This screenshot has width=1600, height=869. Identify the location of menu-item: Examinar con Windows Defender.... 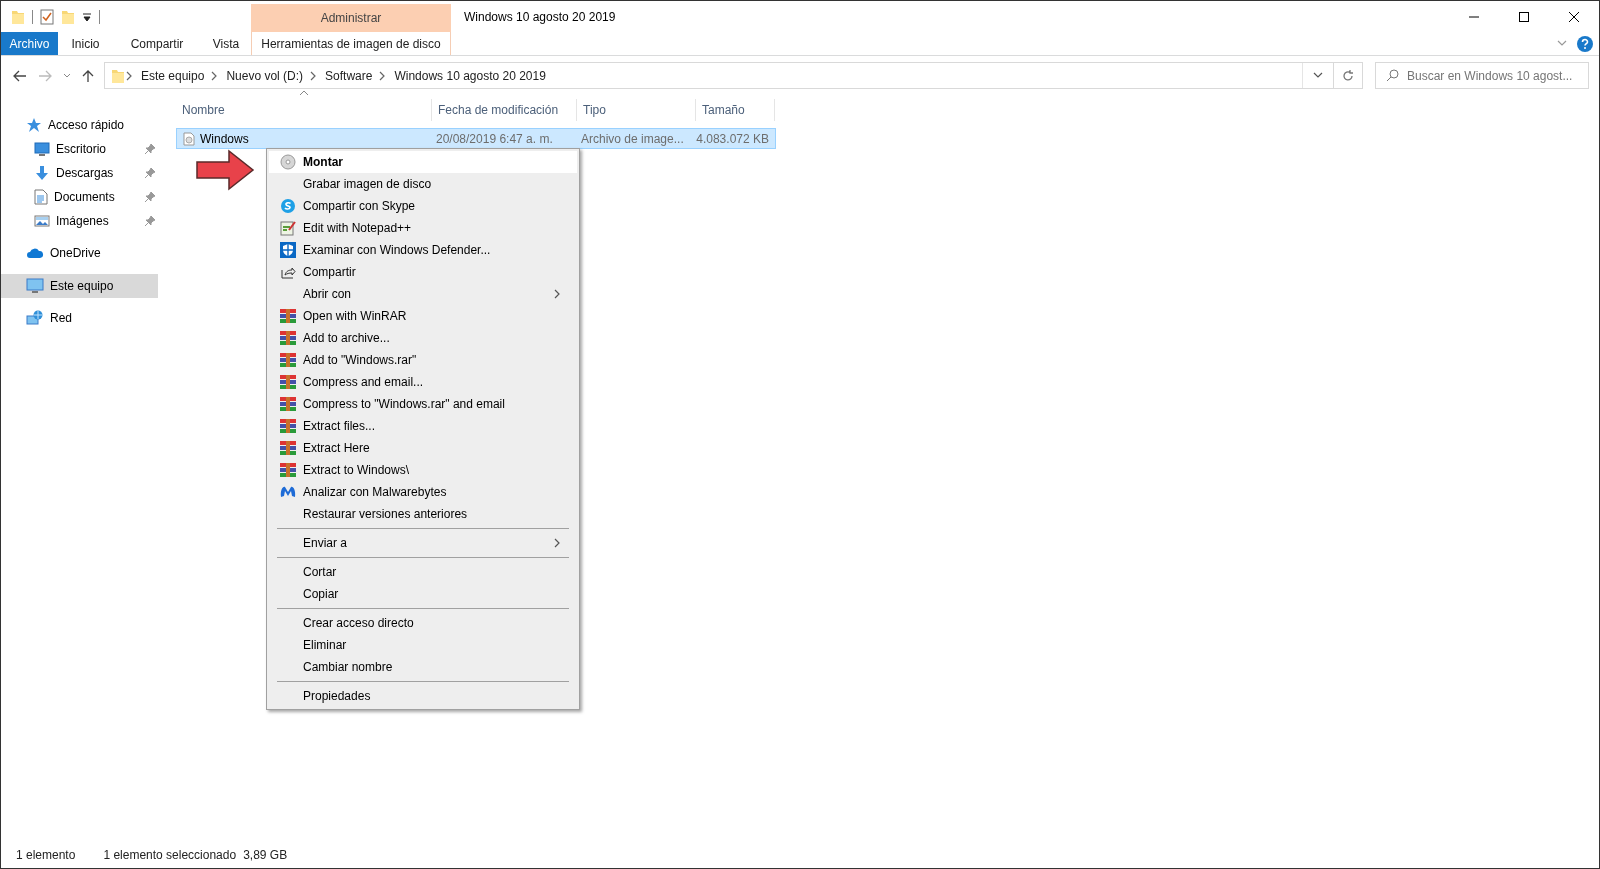
(423, 250).